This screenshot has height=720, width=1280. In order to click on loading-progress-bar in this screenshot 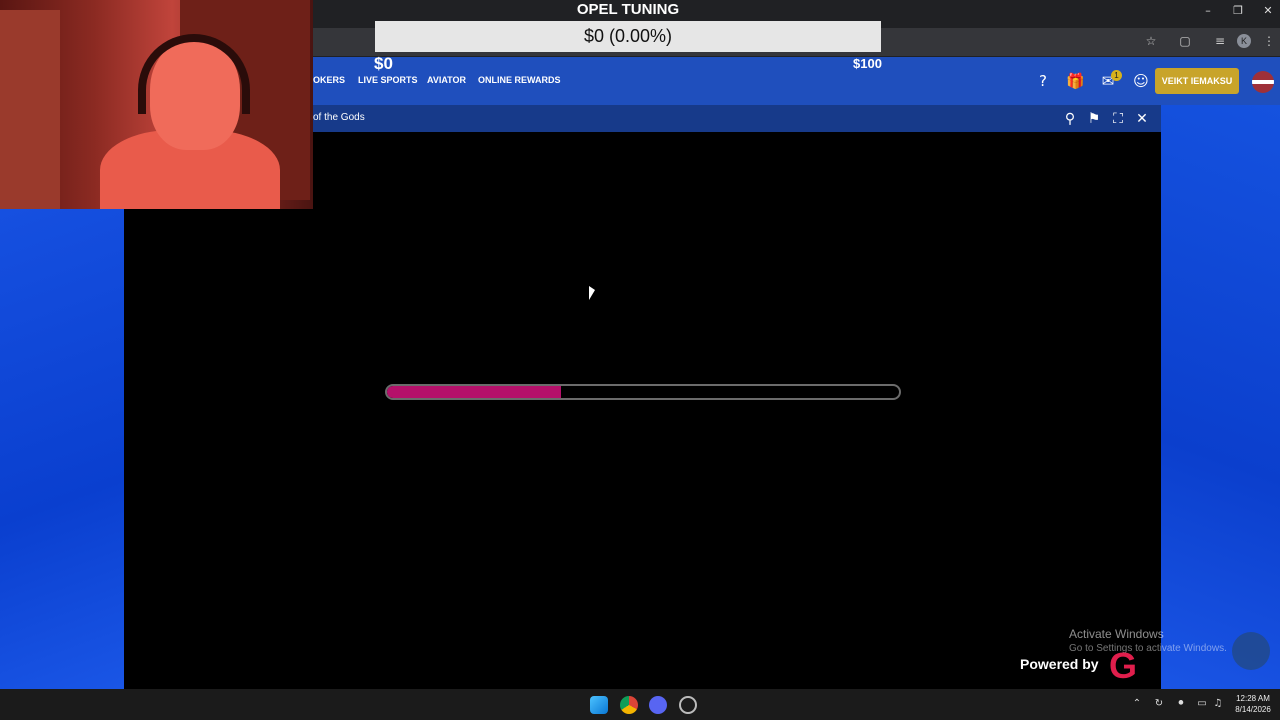, I will do `click(643, 392)`.